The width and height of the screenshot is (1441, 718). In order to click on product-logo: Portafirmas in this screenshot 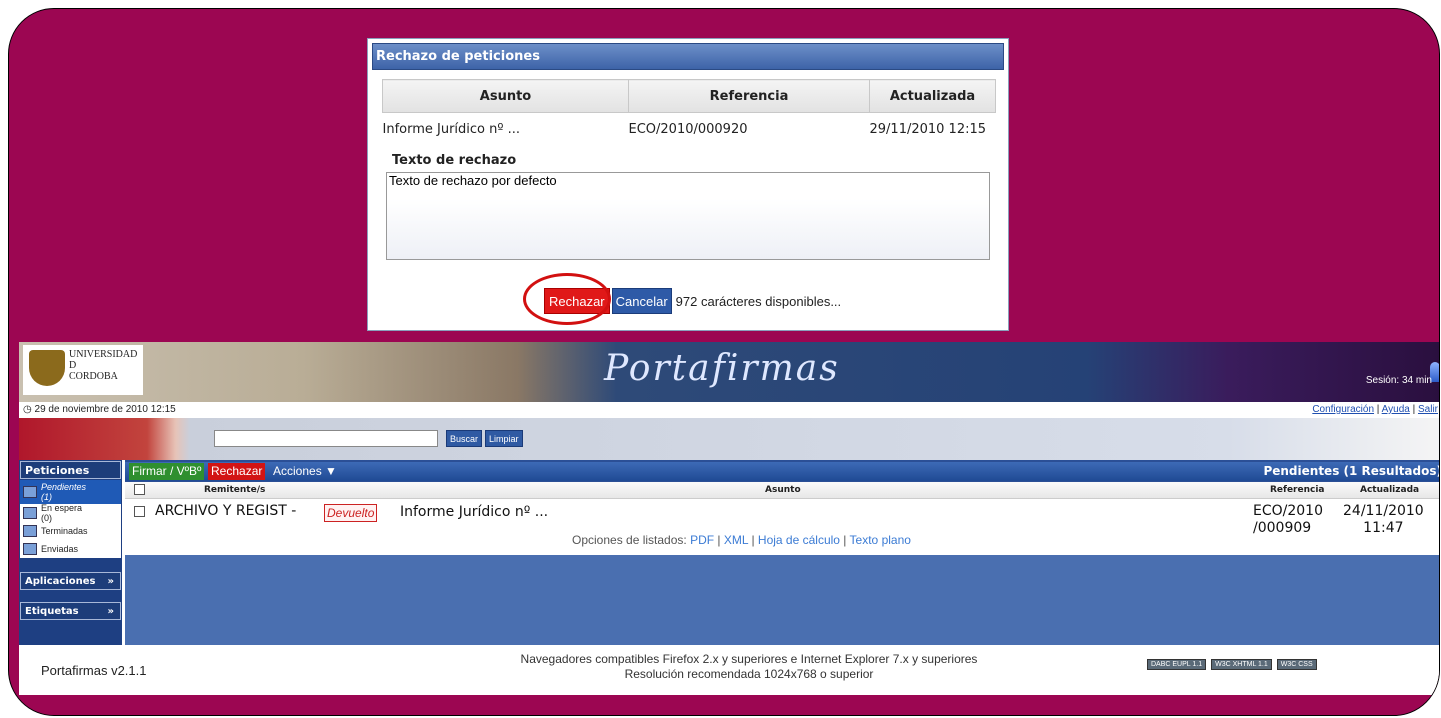, I will do `click(722, 368)`.